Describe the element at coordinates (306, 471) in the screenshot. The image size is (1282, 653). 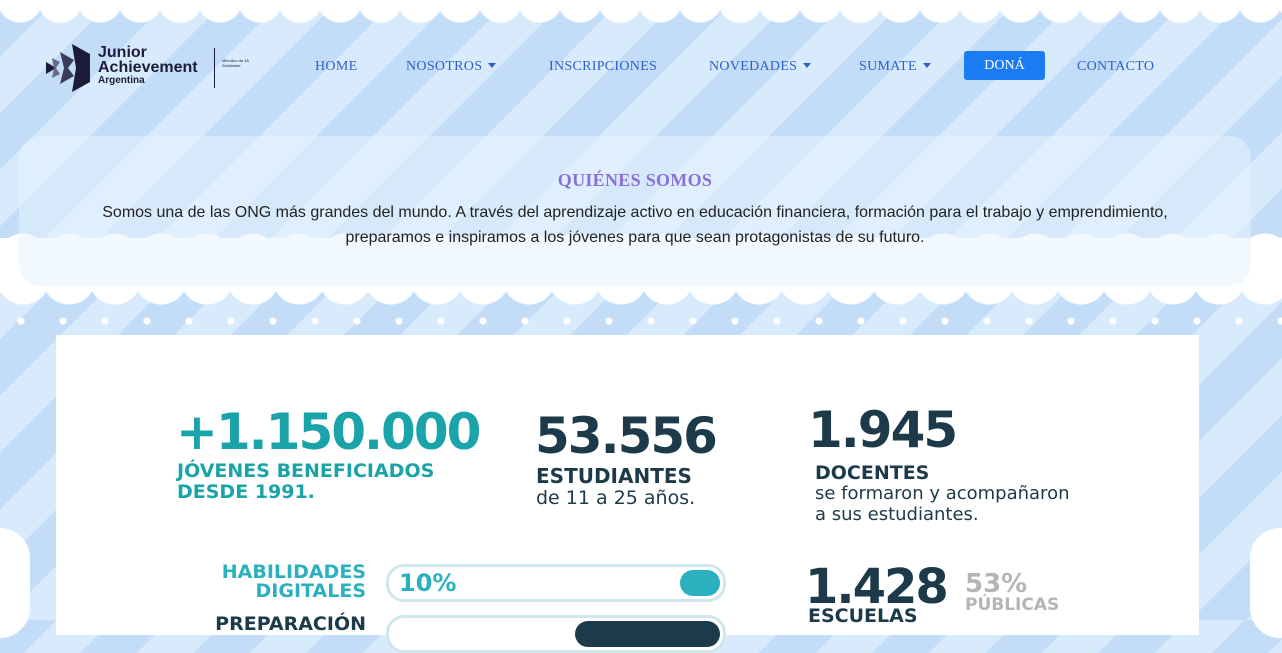
I see `youth-label-1: JÓVENES BENEFICIADOS` at that location.